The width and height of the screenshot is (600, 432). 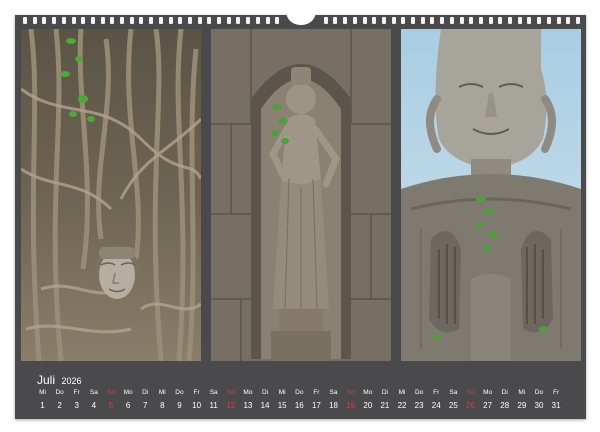 I want to click on day-number: 6, so click(x=128, y=405).